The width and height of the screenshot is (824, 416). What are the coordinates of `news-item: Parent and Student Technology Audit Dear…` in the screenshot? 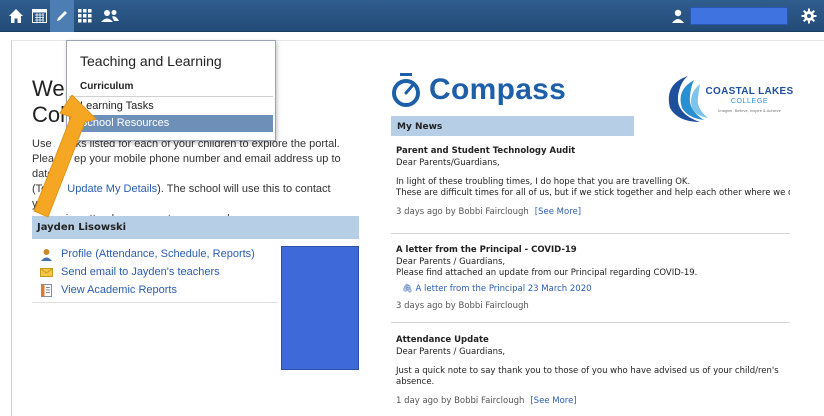 It's located at (596, 182).